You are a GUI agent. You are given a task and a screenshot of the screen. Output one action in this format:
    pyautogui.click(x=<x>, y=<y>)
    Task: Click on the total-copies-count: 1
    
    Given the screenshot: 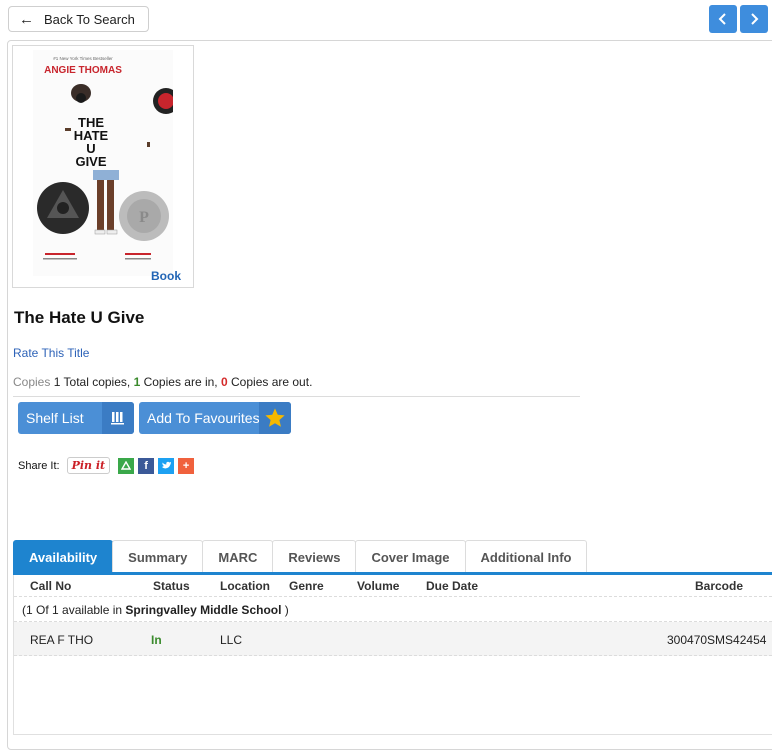 What is the action you would take?
    pyautogui.click(x=57, y=382)
    